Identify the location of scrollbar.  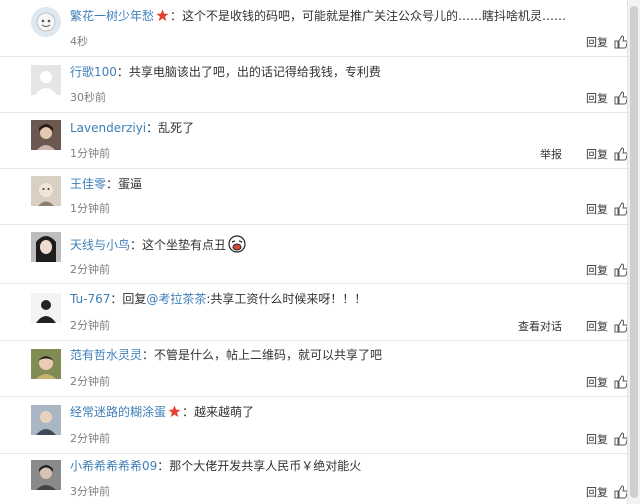
(633, 252).